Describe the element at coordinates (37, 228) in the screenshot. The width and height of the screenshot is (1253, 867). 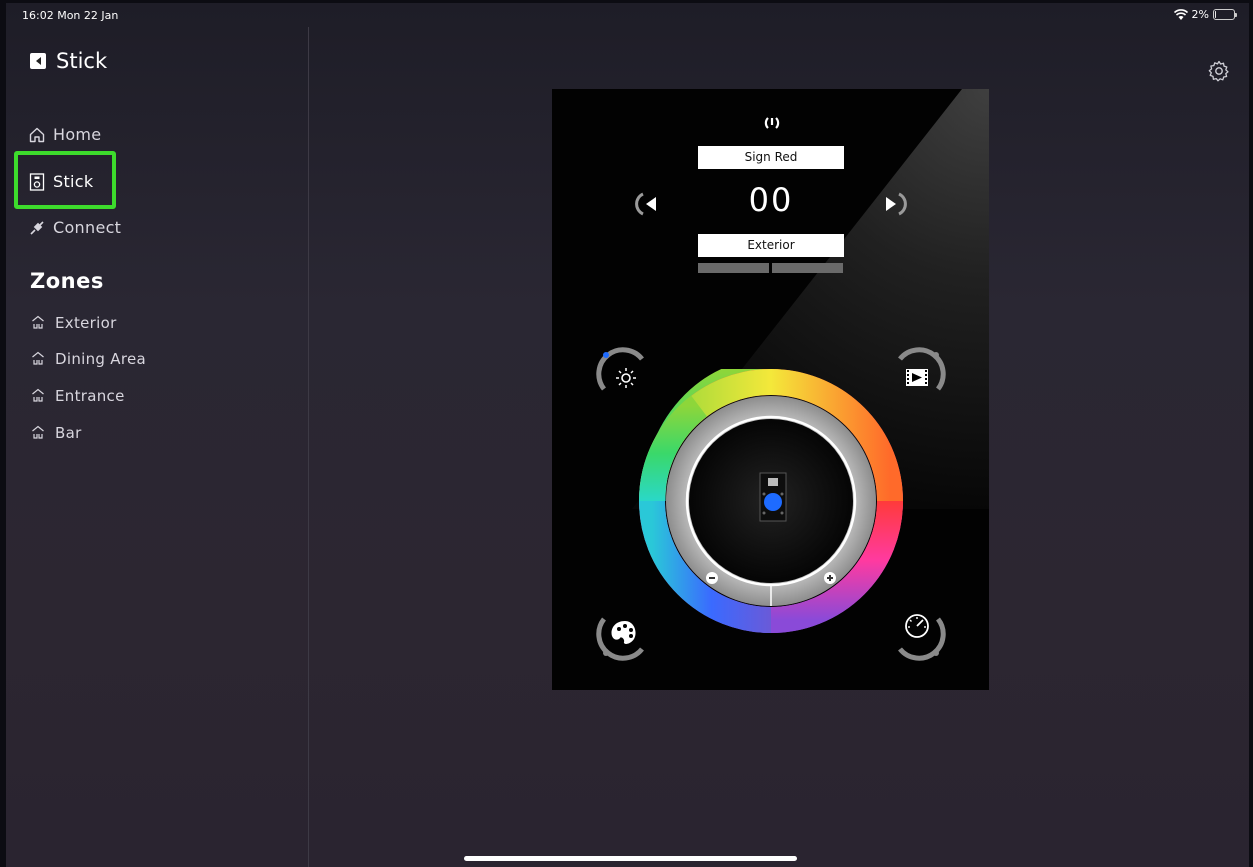
I see `connect-icon` at that location.